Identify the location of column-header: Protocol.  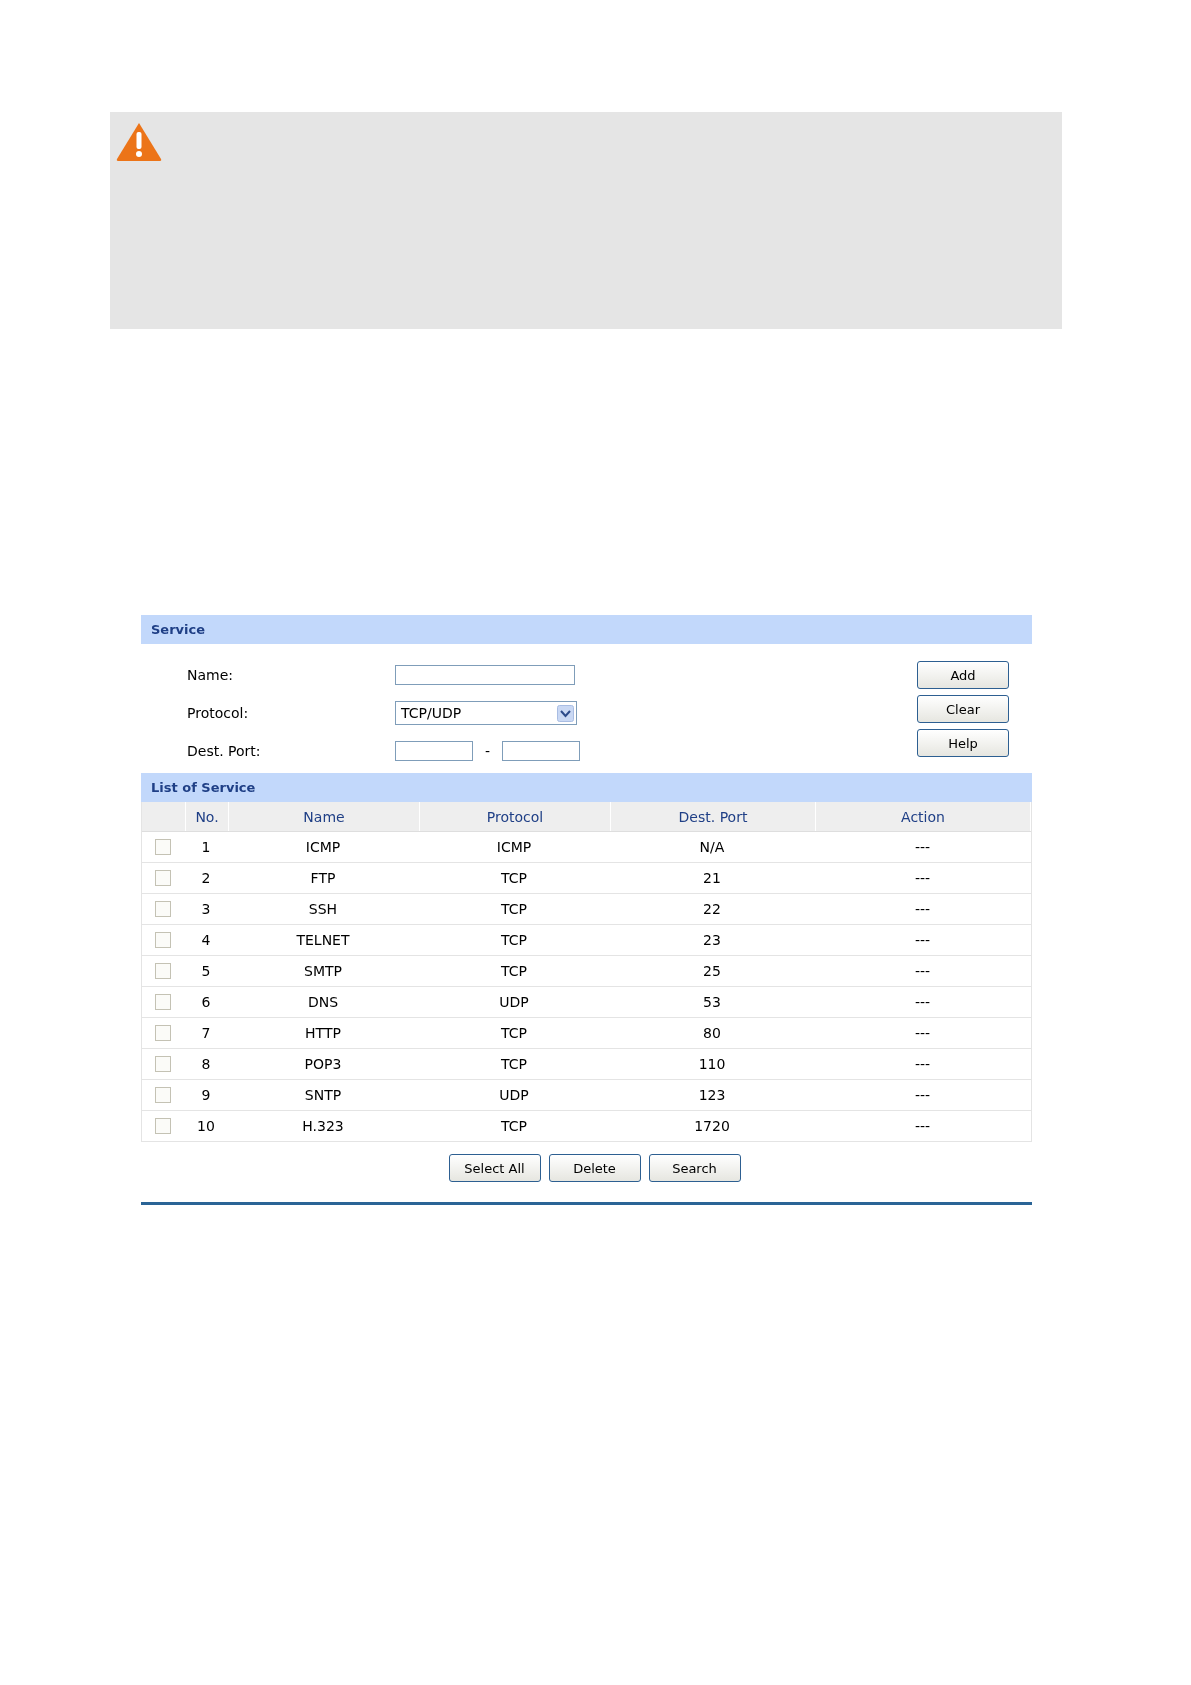
(515, 816).